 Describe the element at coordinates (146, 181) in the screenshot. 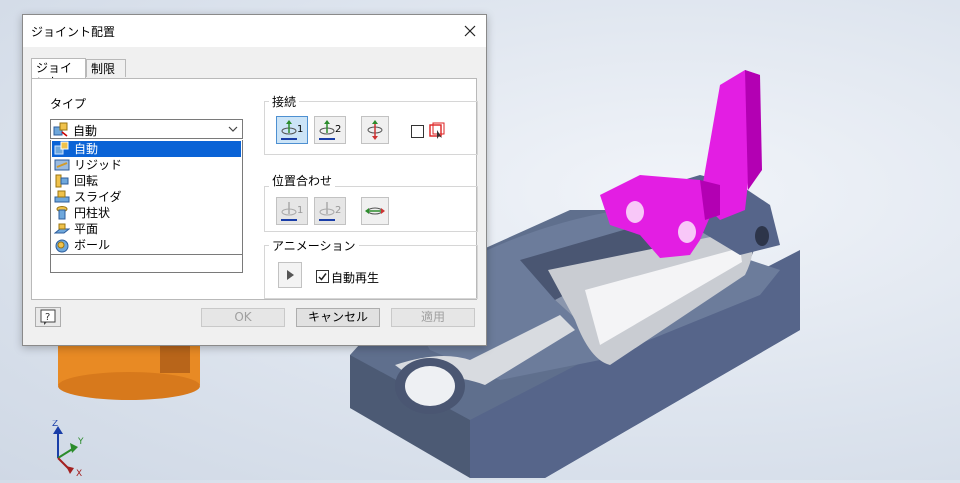

I see `type-option-rotational: 回転` at that location.